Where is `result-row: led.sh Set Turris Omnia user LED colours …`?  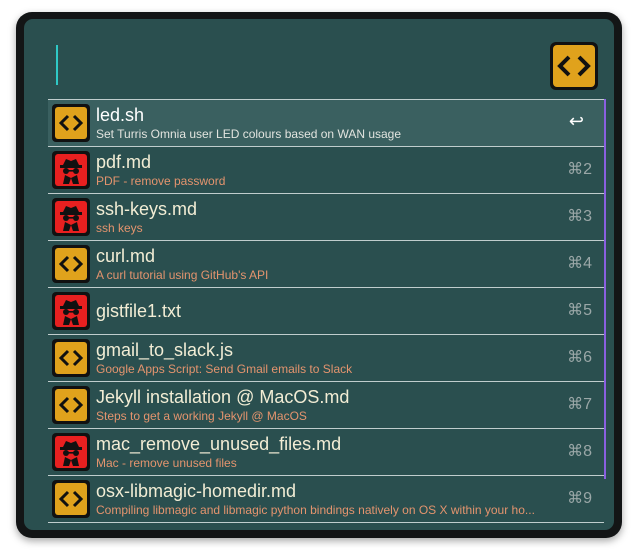 result-row: led.sh Set Turris Omnia user LED colours … is located at coordinates (326, 122).